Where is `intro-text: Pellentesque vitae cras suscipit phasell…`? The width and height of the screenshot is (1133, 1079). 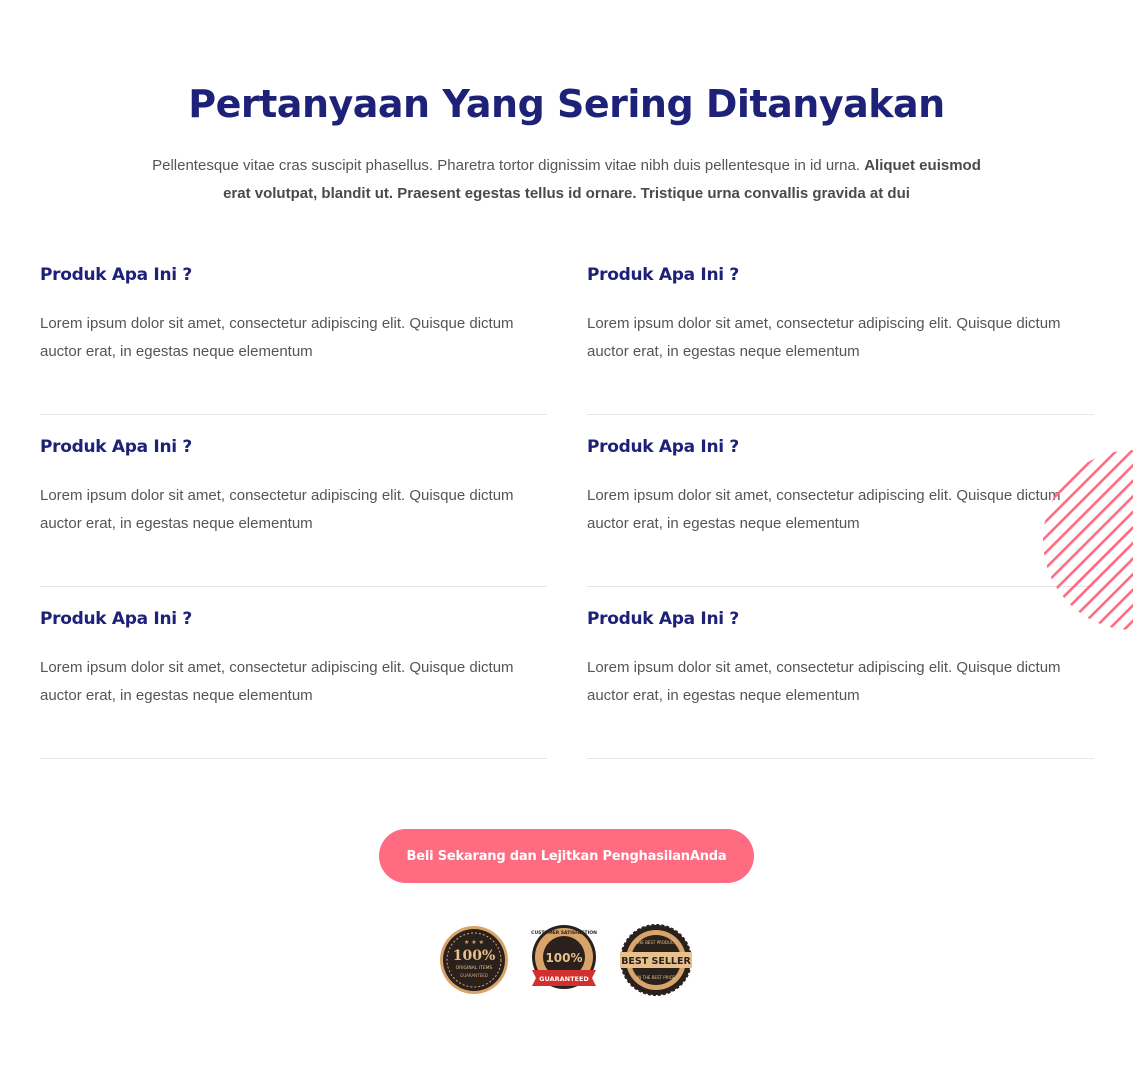 intro-text: Pellentesque vitae cras suscipit phasell… is located at coordinates (566, 180).